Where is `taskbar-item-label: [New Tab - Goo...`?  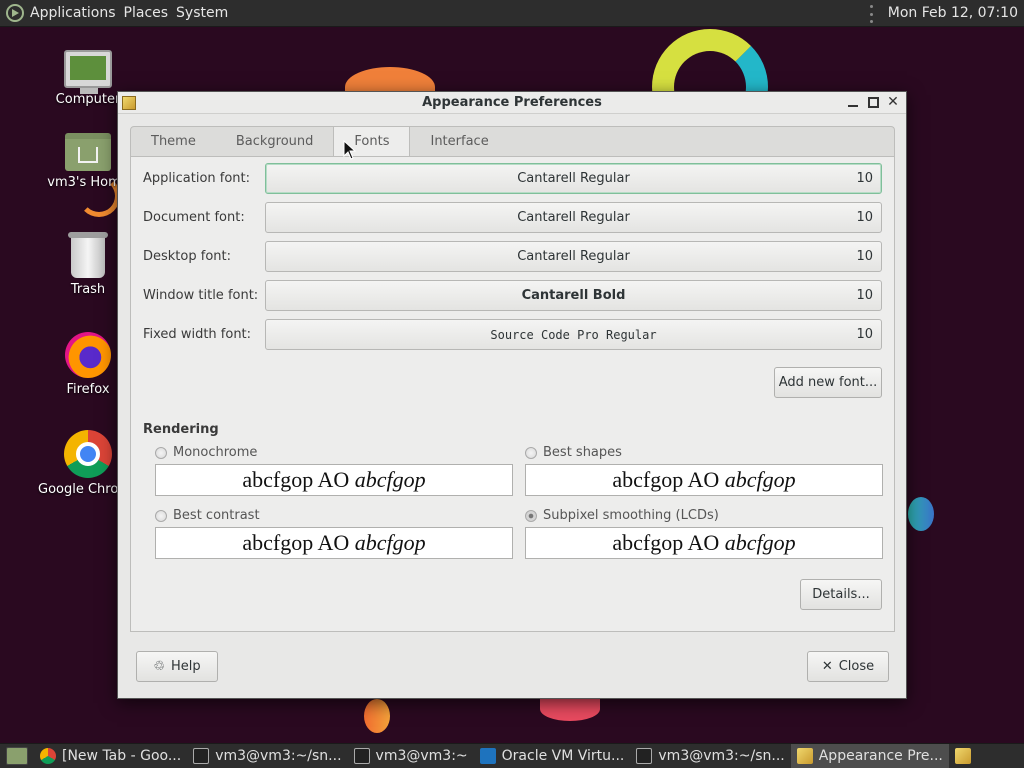
taskbar-item-label: [New Tab - Goo... is located at coordinates (122, 756).